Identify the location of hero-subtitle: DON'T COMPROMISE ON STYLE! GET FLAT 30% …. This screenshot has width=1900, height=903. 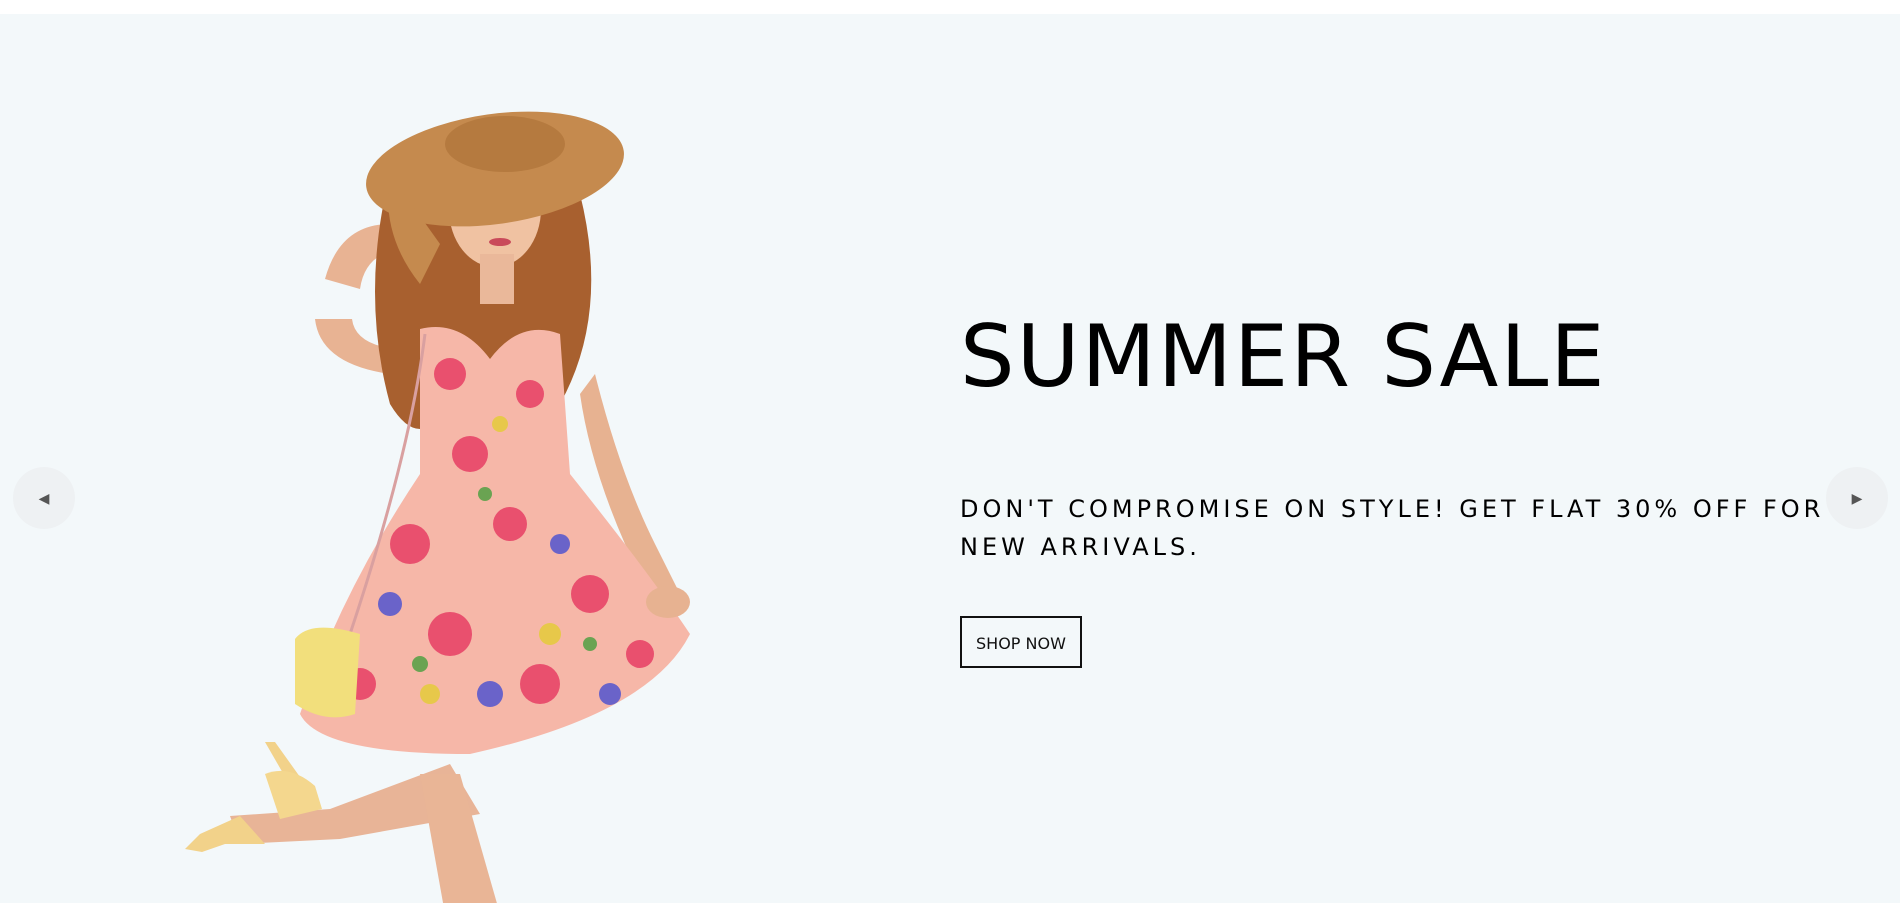
(1392, 528).